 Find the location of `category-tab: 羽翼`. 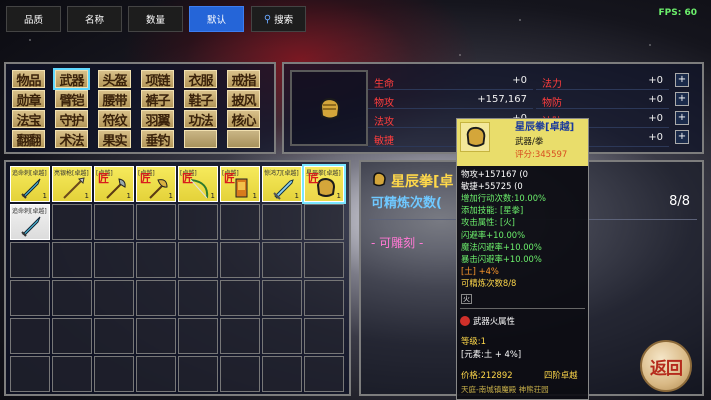

category-tab: 羽翼 is located at coordinates (157, 119).